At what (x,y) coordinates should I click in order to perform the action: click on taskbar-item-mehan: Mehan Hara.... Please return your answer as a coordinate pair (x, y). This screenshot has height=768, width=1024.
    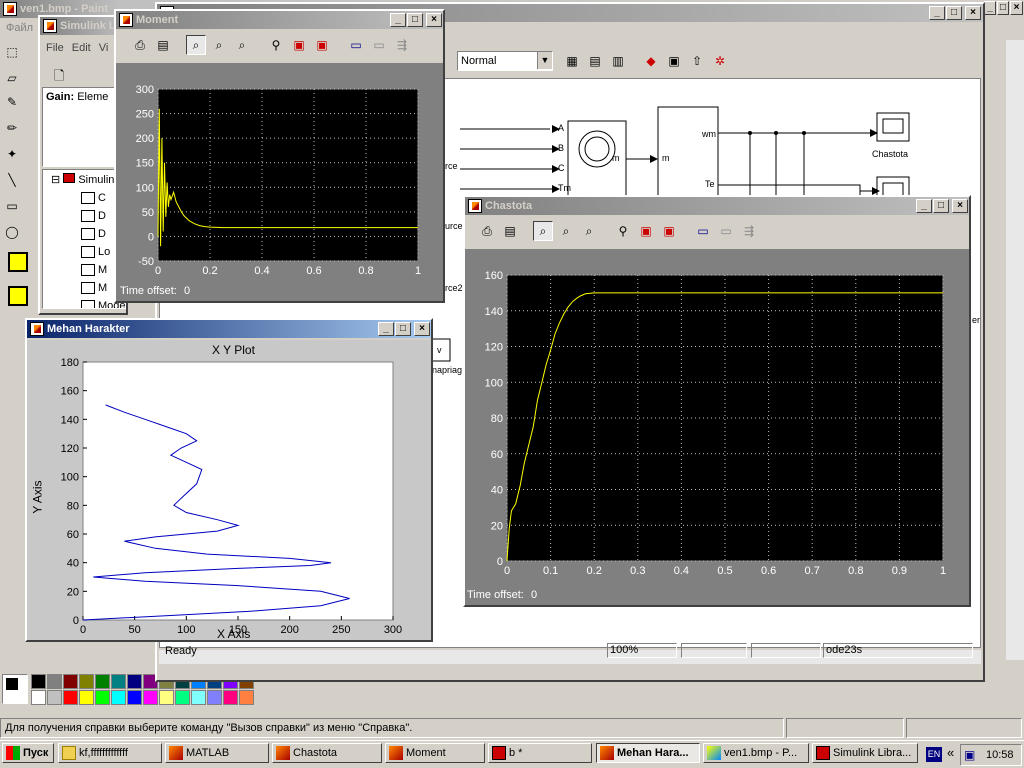
    Looking at the image, I should click on (648, 753).